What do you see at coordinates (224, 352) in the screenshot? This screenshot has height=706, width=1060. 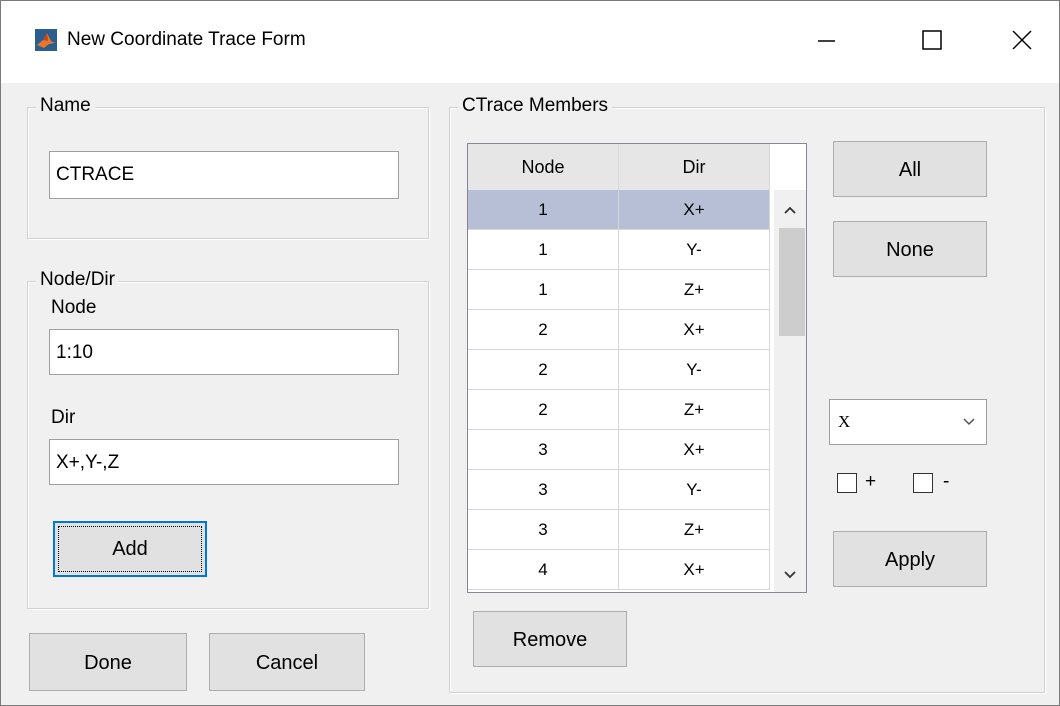 I see `node-input: 1:10` at bounding box center [224, 352].